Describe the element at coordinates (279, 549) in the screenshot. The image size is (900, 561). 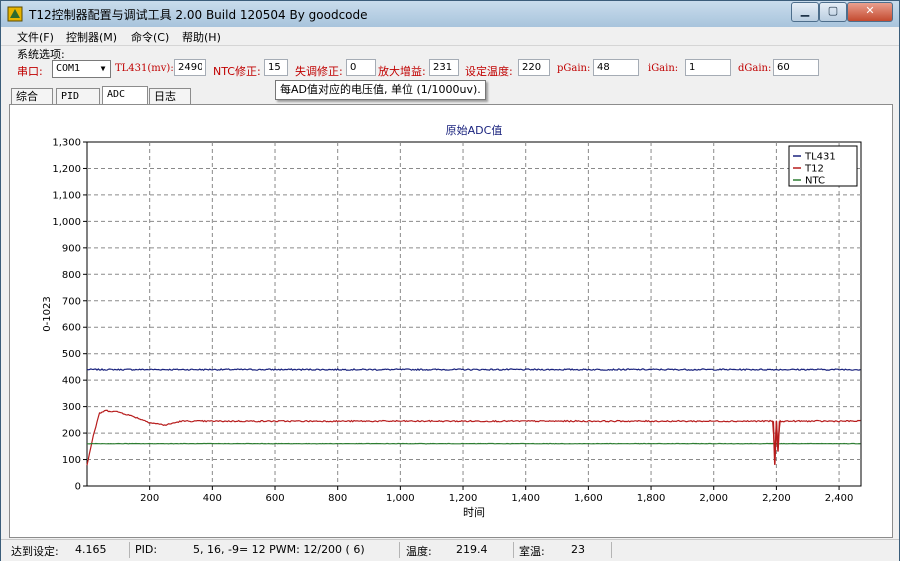
I see `status-pid-value: 5, 16, -9= 12 PWM: 12/200 ( 6)` at that location.